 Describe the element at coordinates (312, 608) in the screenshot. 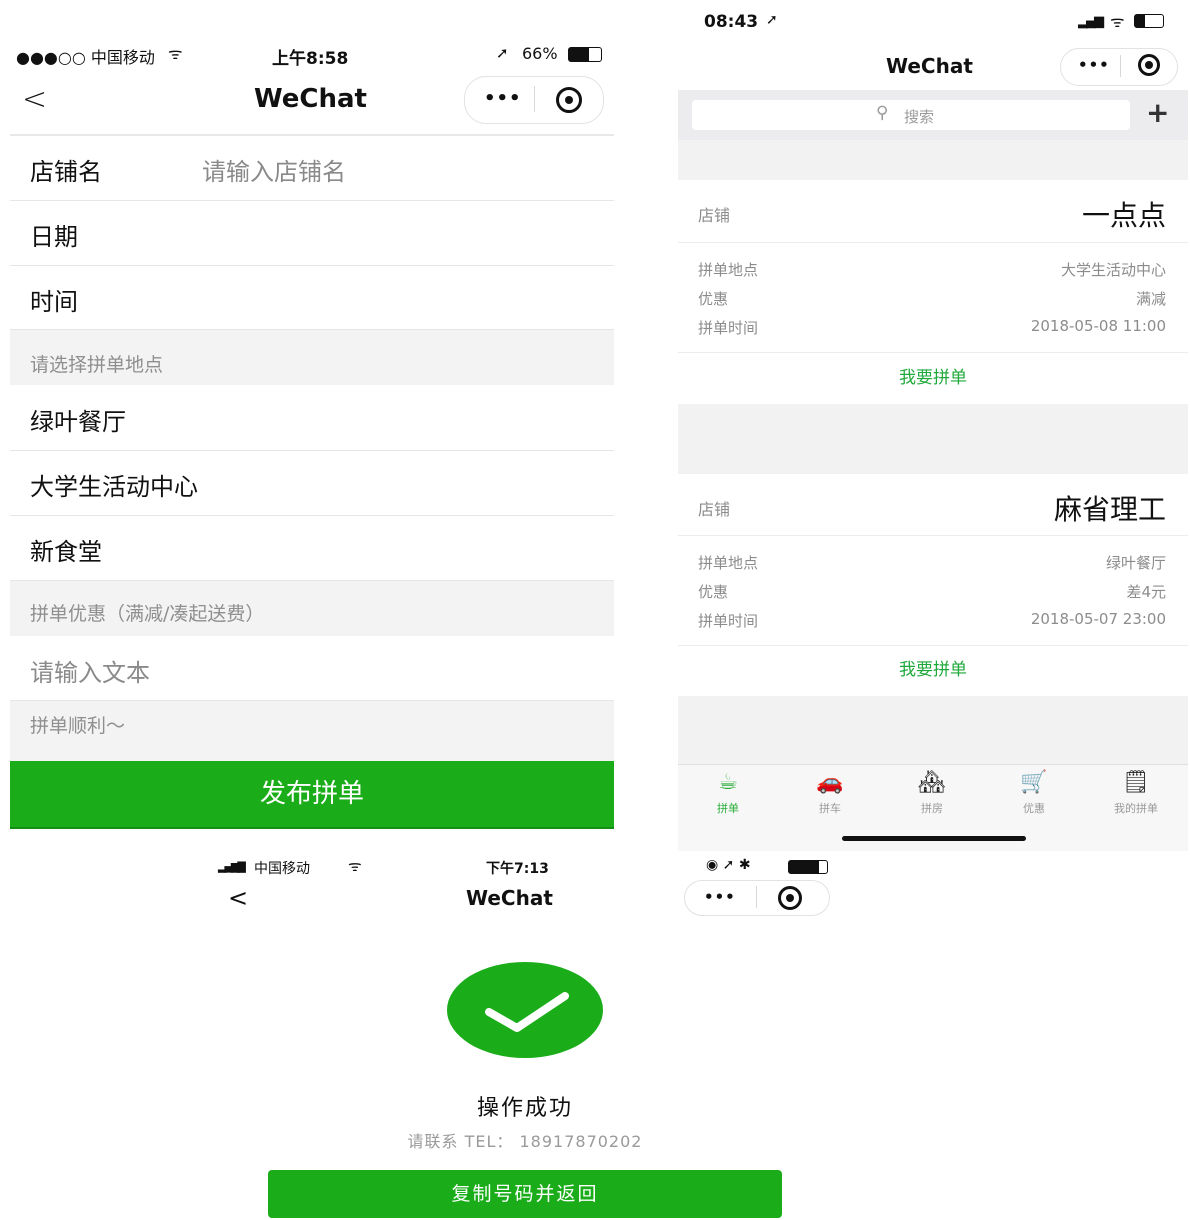

I see `discount-header: 拼单优惠（满减/凑起送费）` at that location.